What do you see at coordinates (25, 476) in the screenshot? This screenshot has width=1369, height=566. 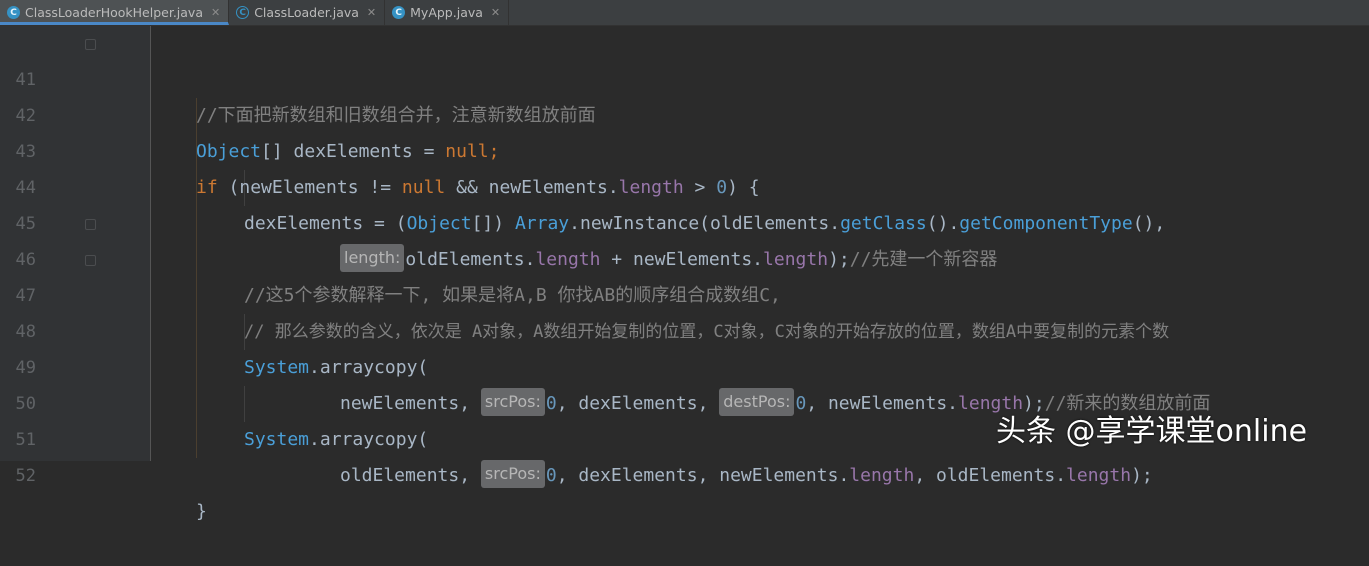 I see `line-number: 52` at bounding box center [25, 476].